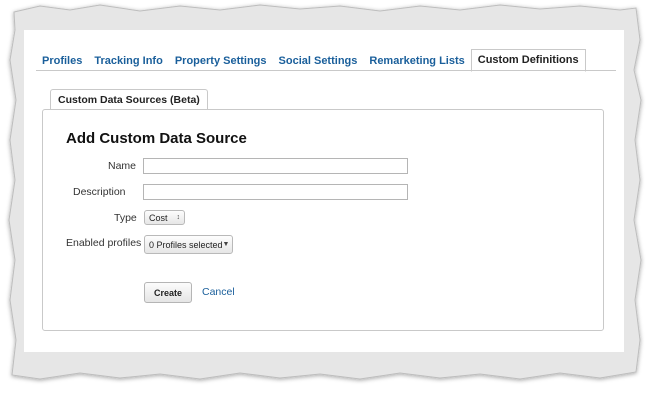 This screenshot has height=394, width=650. Describe the element at coordinates (416, 61) in the screenshot. I see `tab-remarketing-lists: Remarketing Lists` at that location.